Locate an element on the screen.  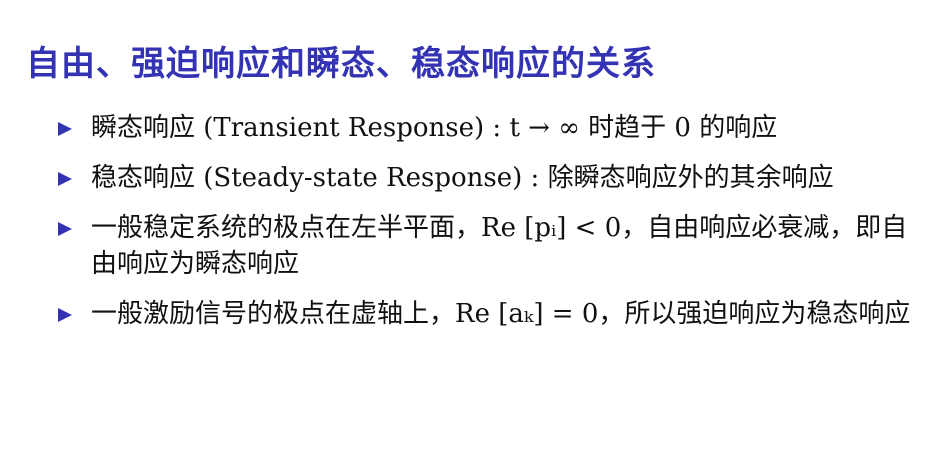
list-item: 一般激励信号的极点在虚轴上，Re [aₖ] = 0，所以强迫响应为稳态响应 is located at coordinates (488, 314).